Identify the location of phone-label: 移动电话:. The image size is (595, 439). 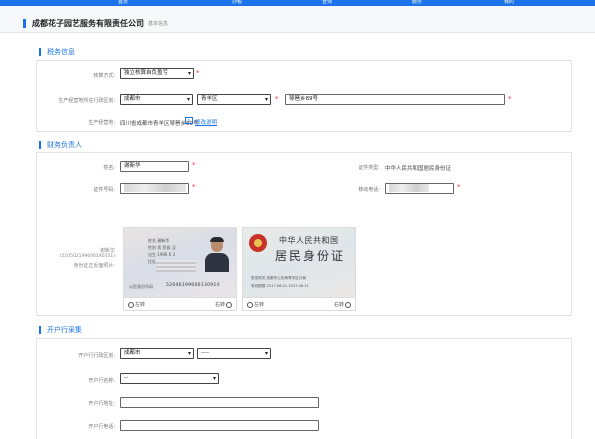
(369, 190).